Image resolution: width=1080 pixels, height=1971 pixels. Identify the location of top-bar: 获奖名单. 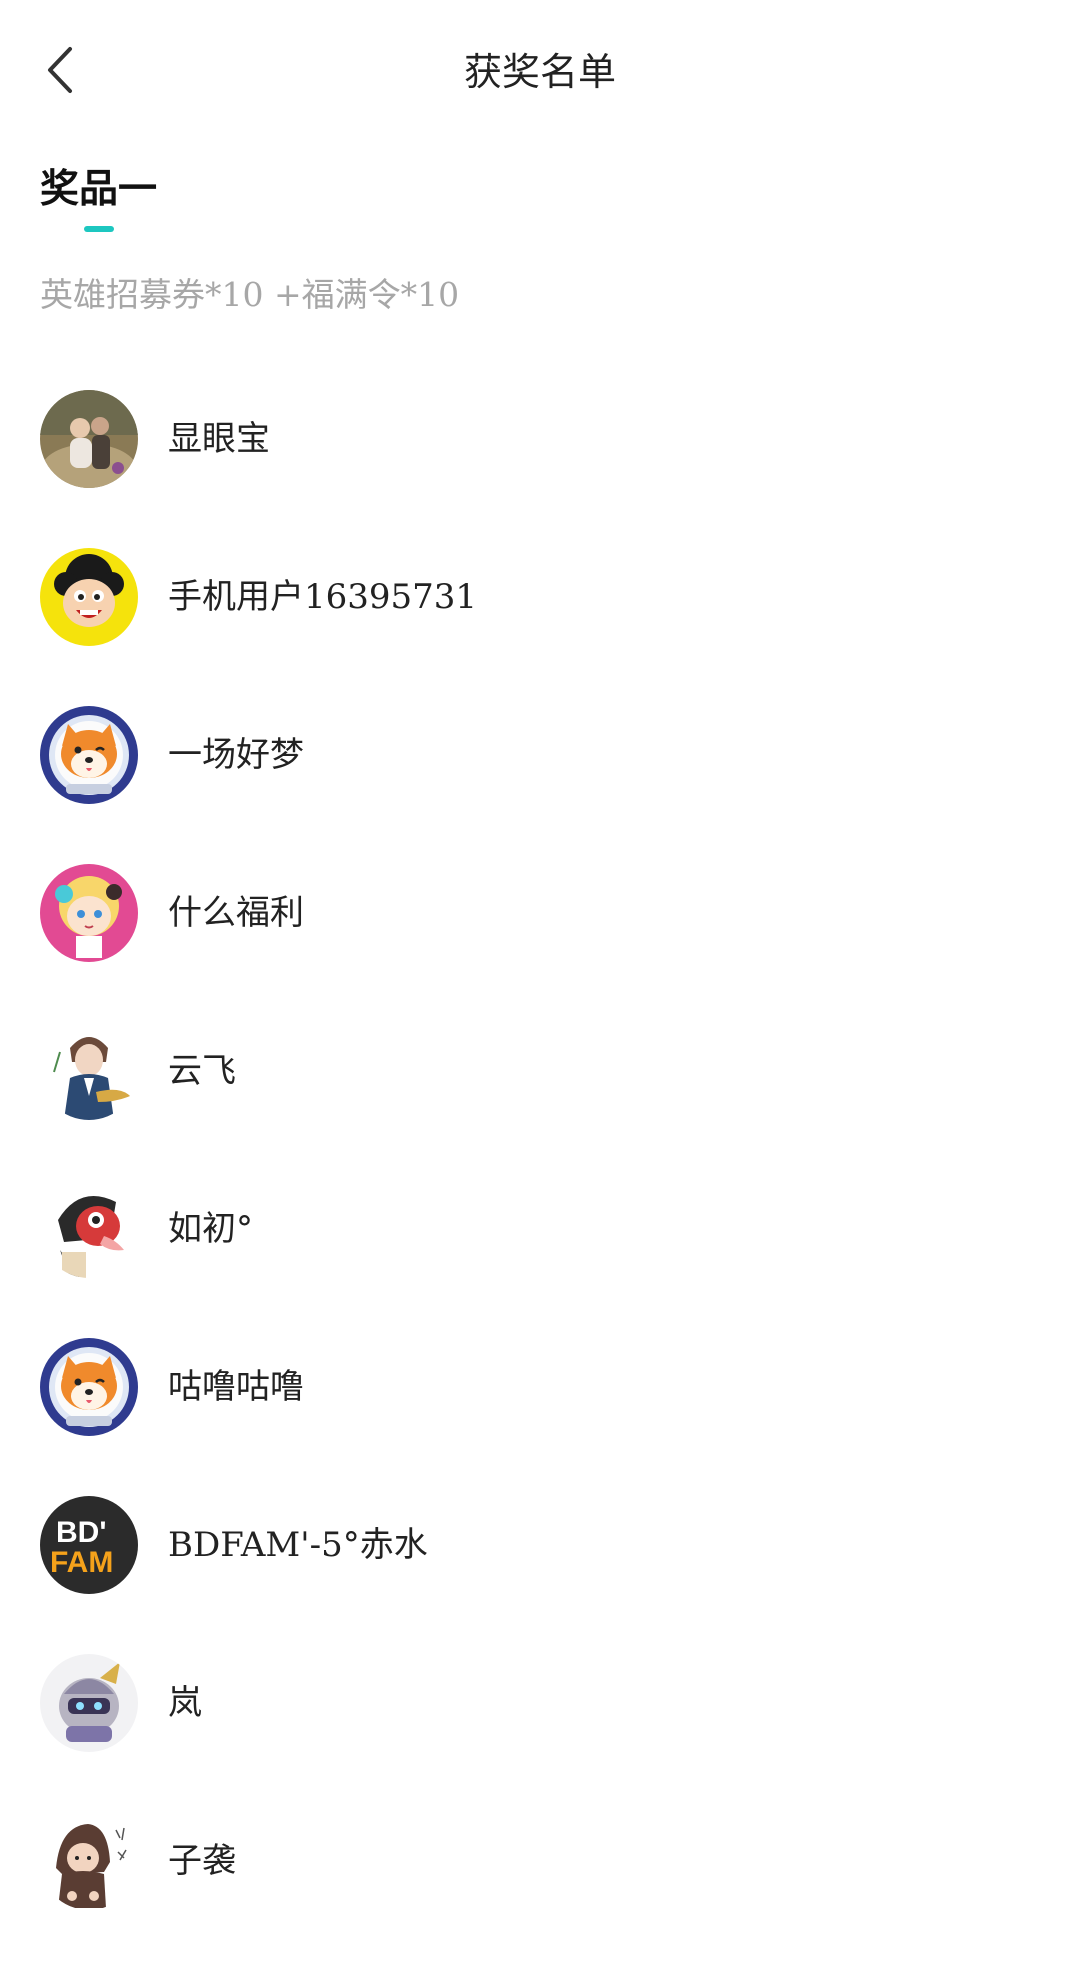
(540, 70).